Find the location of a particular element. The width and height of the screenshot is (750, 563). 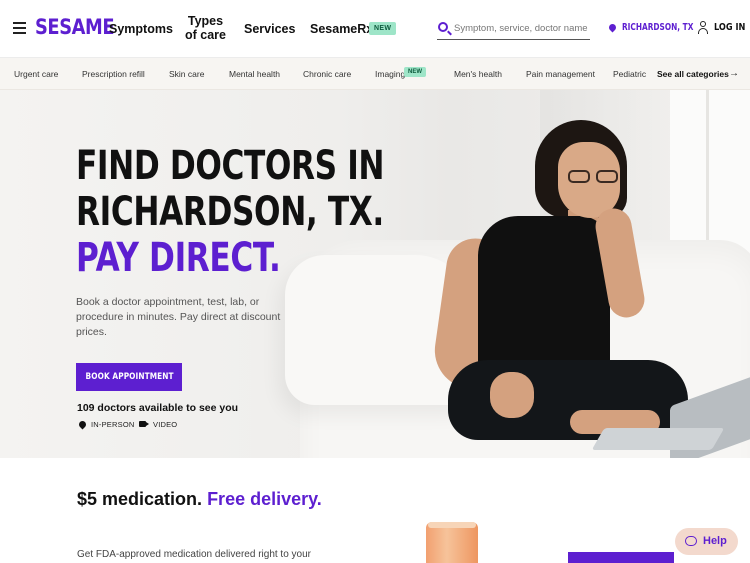

login-link: LOG IN is located at coordinates (729, 27).